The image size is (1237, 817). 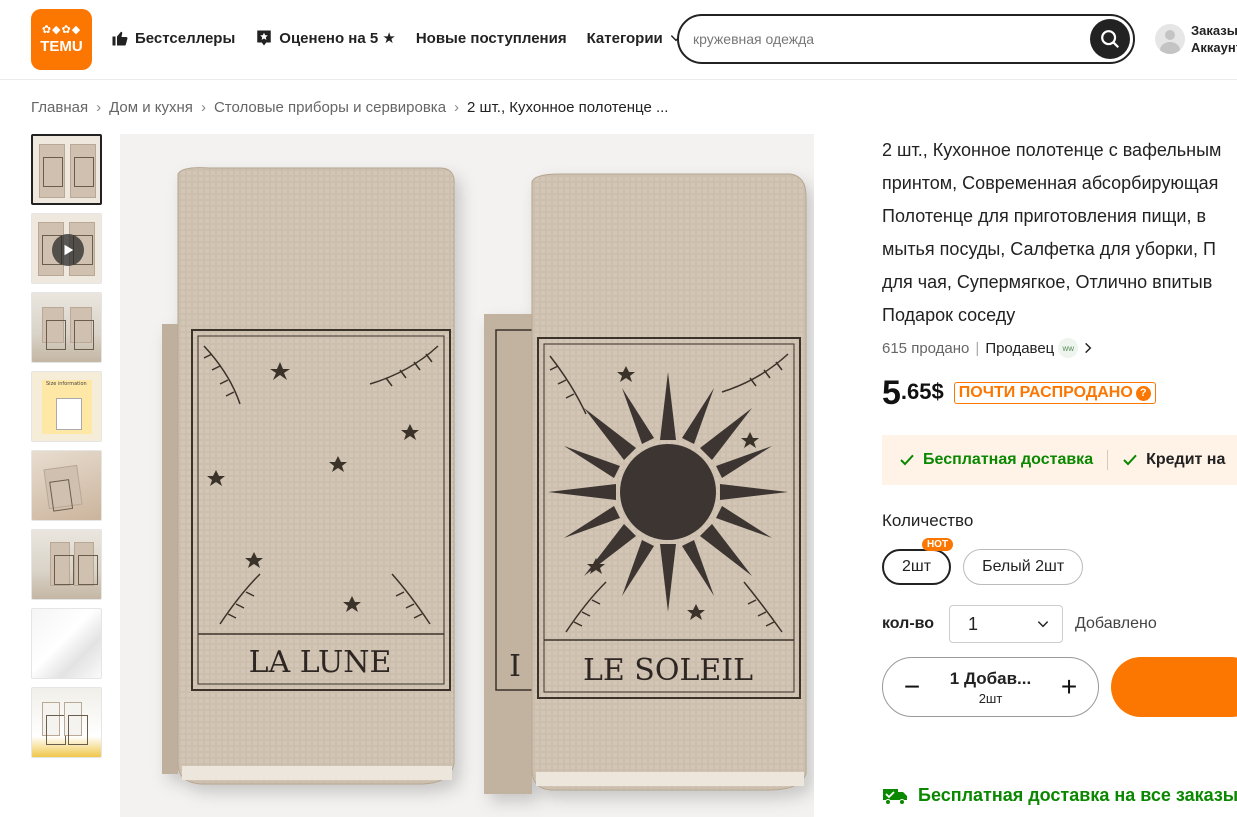 What do you see at coordinates (66, 169) in the screenshot?
I see `thumbnail-towels` at bounding box center [66, 169].